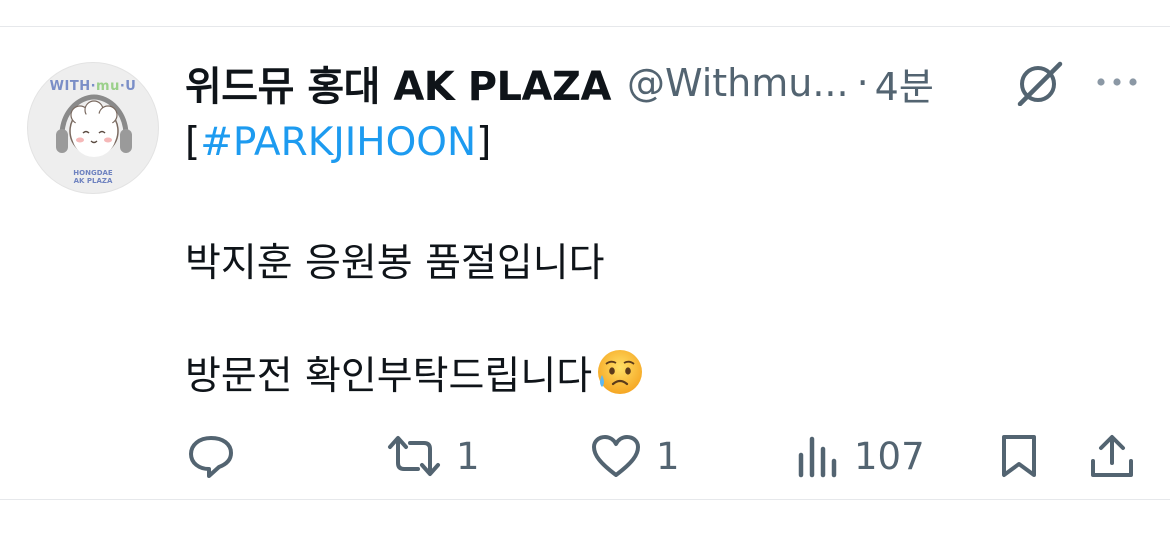 The height and width of the screenshot is (537, 1170). Describe the element at coordinates (585, 499) in the screenshot. I see `bottom-divider` at that location.